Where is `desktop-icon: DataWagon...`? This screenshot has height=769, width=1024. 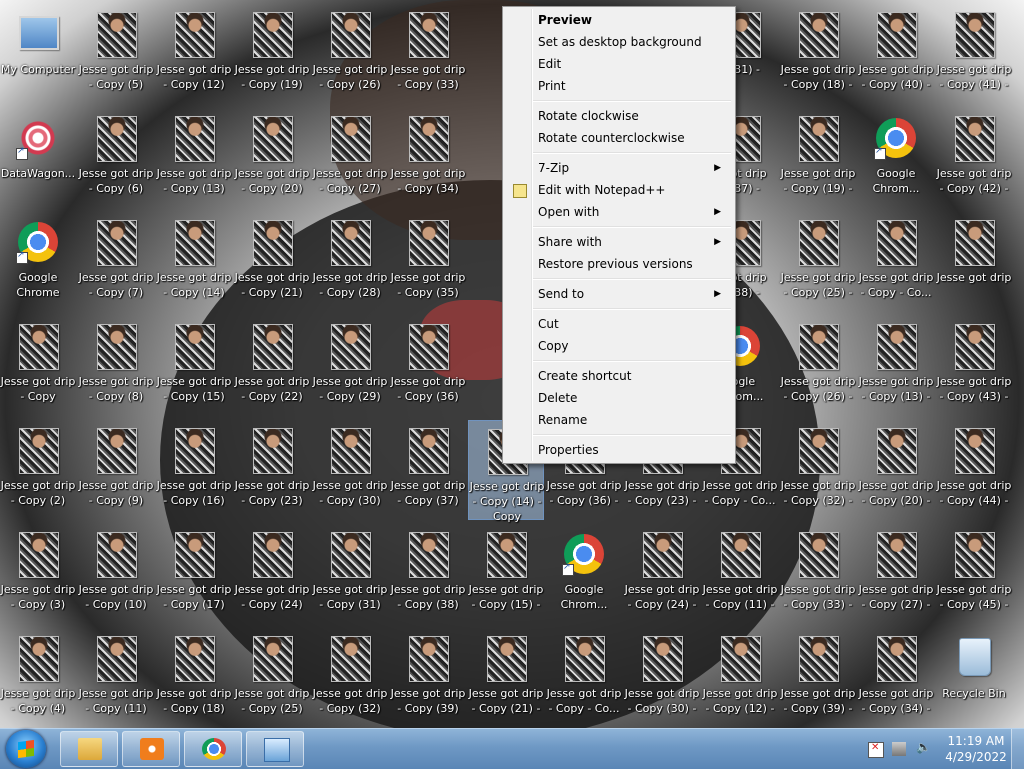 desktop-icon: DataWagon... is located at coordinates (38, 154).